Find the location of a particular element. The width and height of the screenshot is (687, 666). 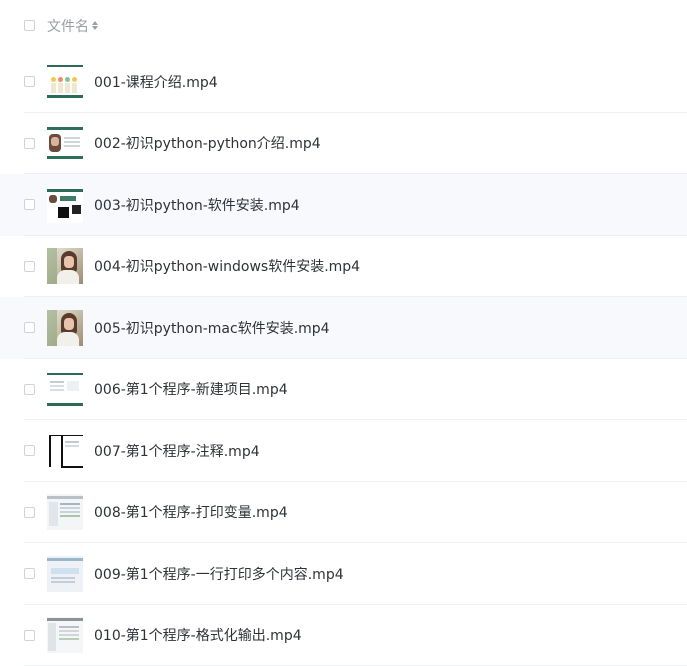

file-row: 008-第1个程序-打印变量.mp4 is located at coordinates (343, 513).